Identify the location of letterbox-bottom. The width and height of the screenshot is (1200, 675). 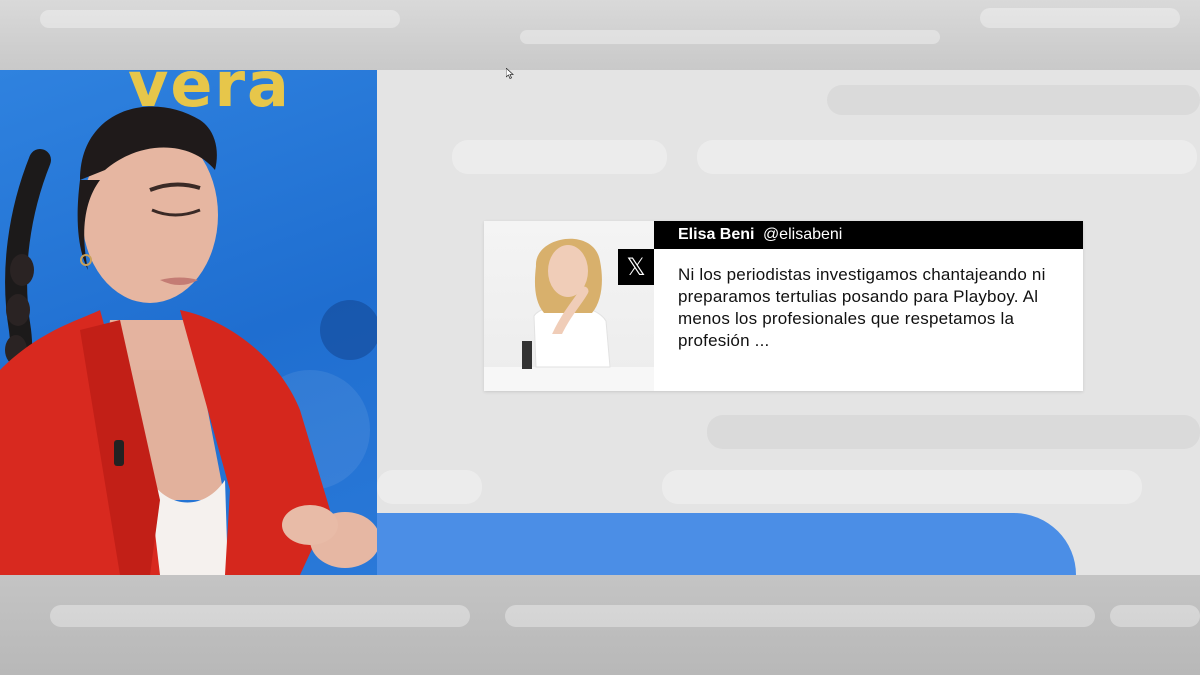
(600, 625).